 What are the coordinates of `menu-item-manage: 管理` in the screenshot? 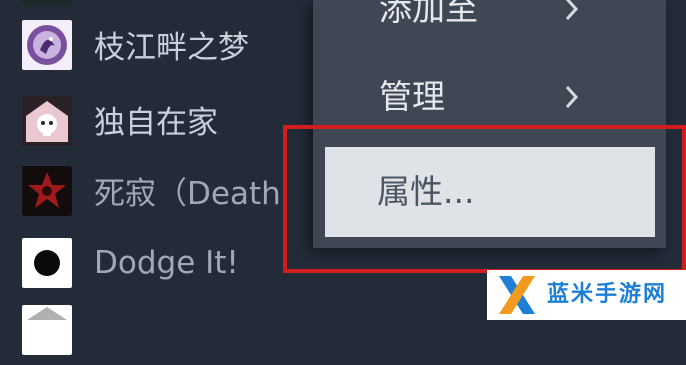 It's located at (489, 97).